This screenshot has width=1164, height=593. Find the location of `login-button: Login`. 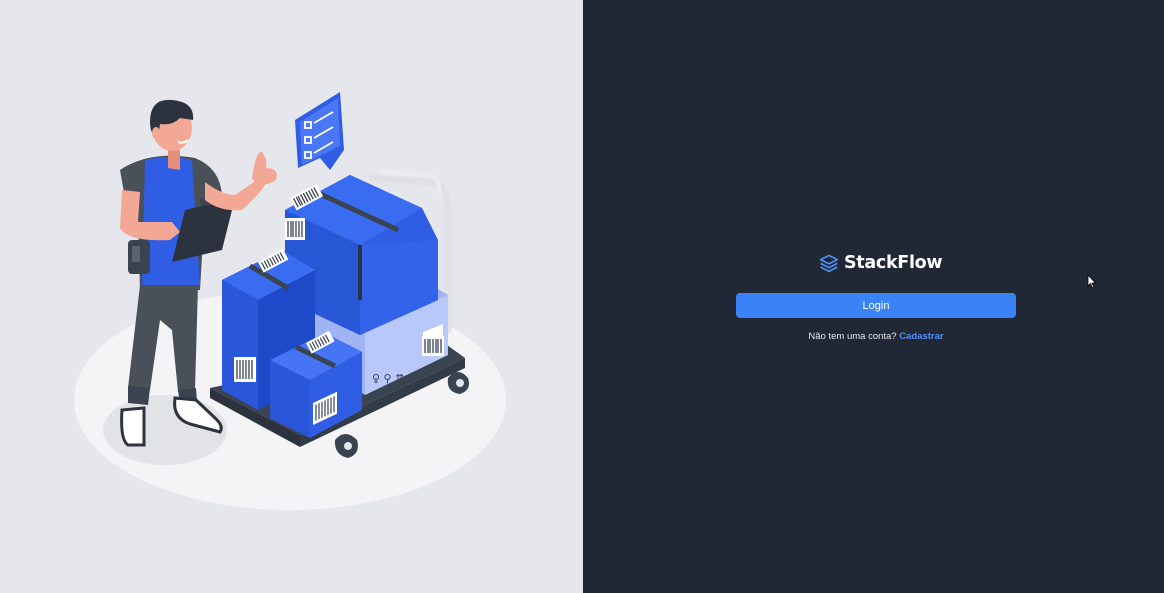

login-button: Login is located at coordinates (876, 305).